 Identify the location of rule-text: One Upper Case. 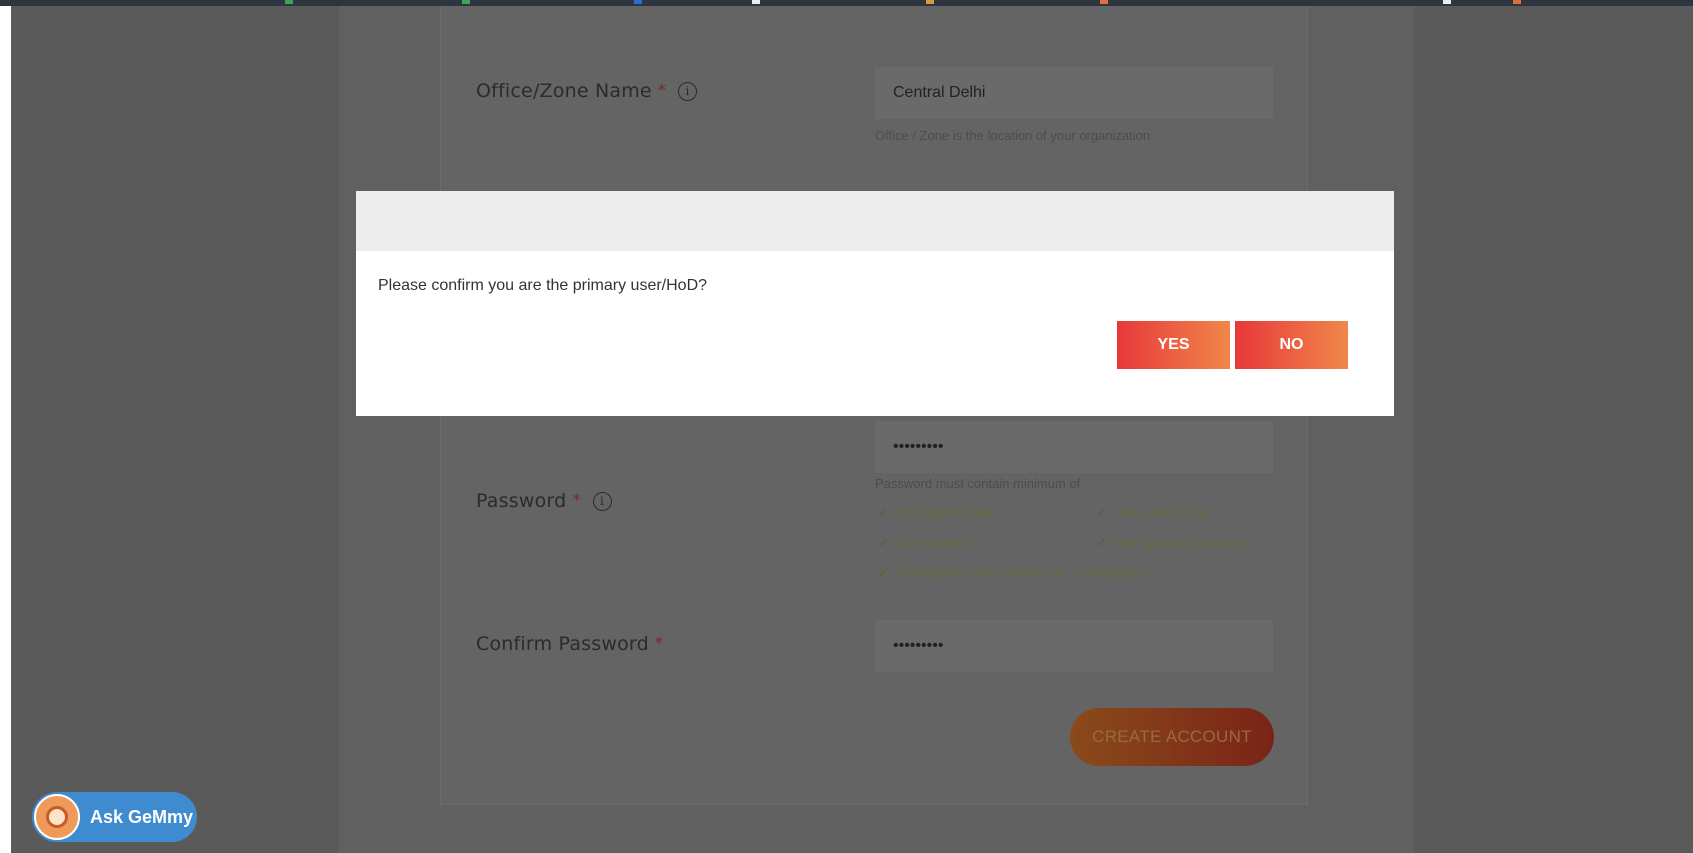
(943, 512).